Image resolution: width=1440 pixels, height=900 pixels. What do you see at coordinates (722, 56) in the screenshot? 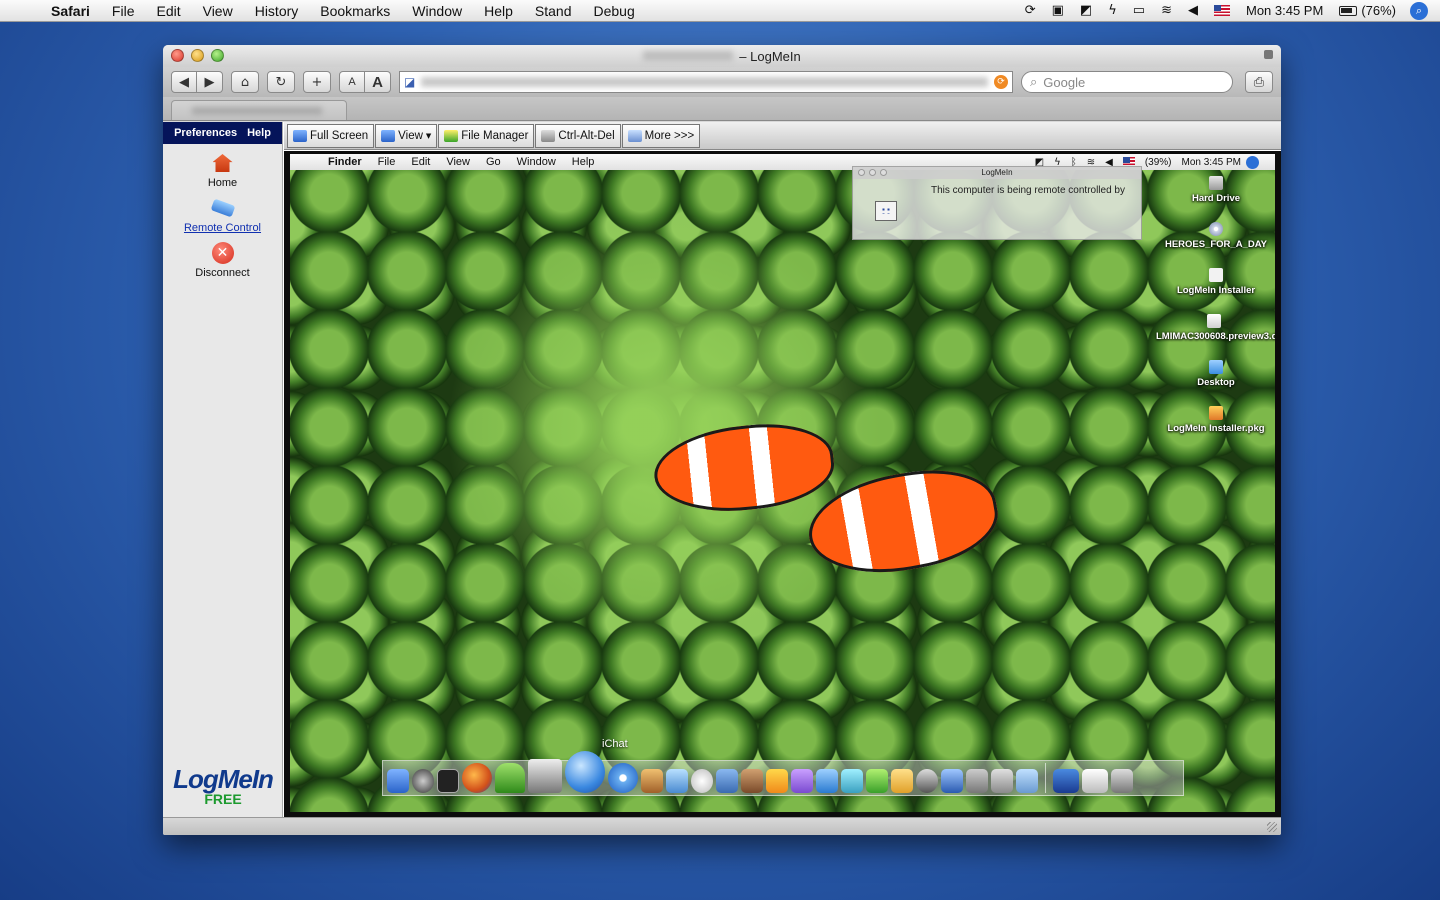
I see `window-titlebar: – LogMeIn` at bounding box center [722, 56].